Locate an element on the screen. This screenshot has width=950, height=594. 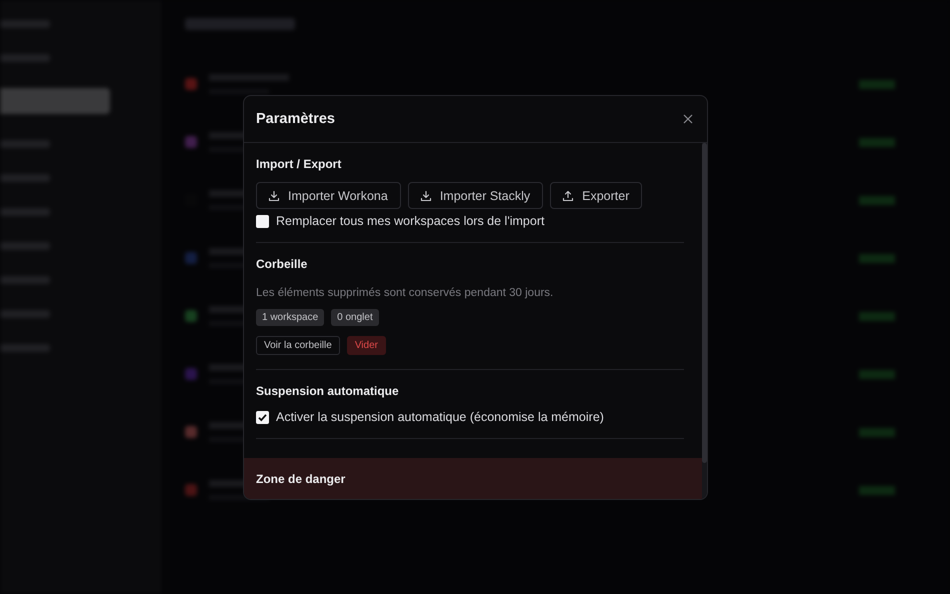
view-trash-button: Voir la corbeille is located at coordinates (298, 345).